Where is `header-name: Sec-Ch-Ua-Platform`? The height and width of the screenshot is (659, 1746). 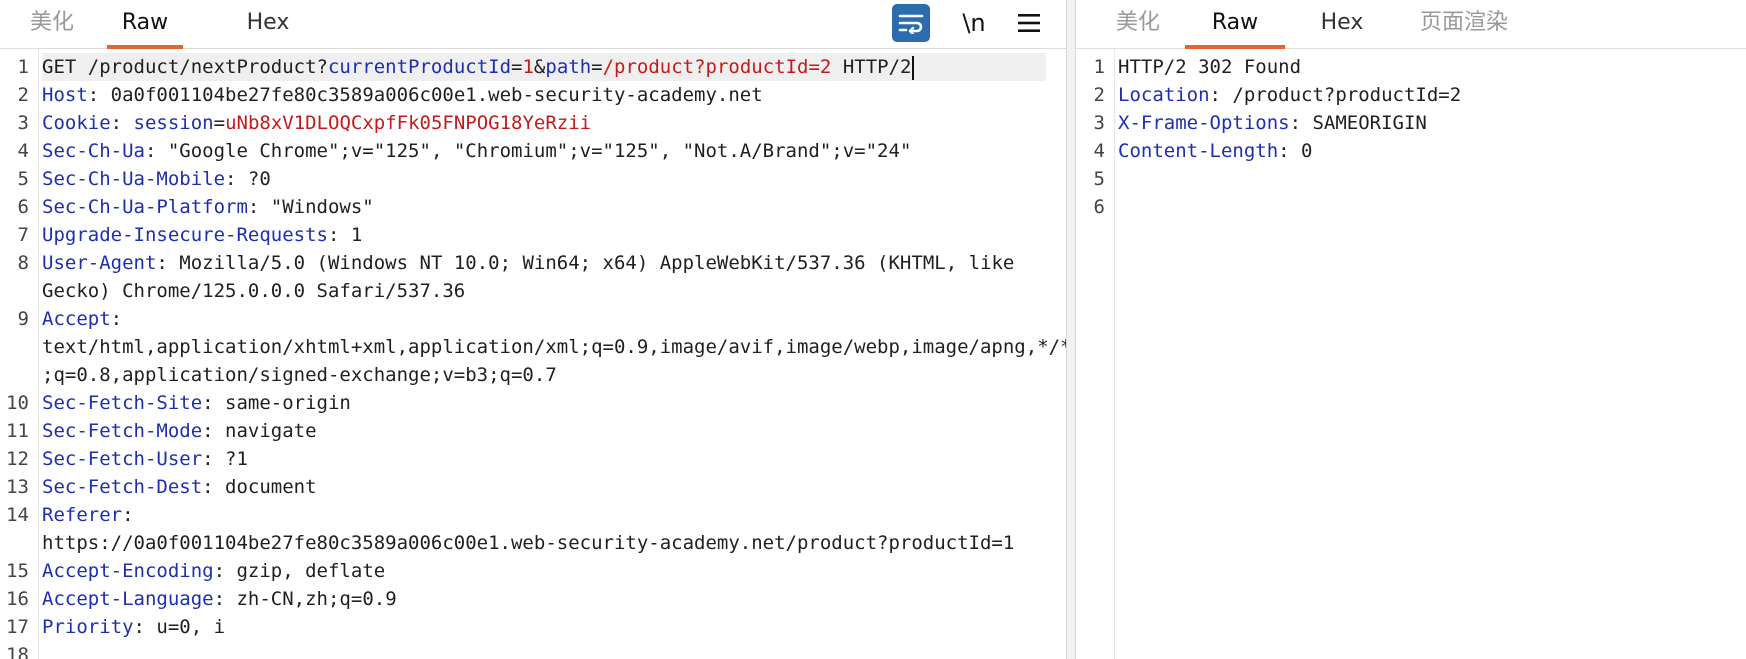
header-name: Sec-Ch-Ua-Platform is located at coordinates (145, 207).